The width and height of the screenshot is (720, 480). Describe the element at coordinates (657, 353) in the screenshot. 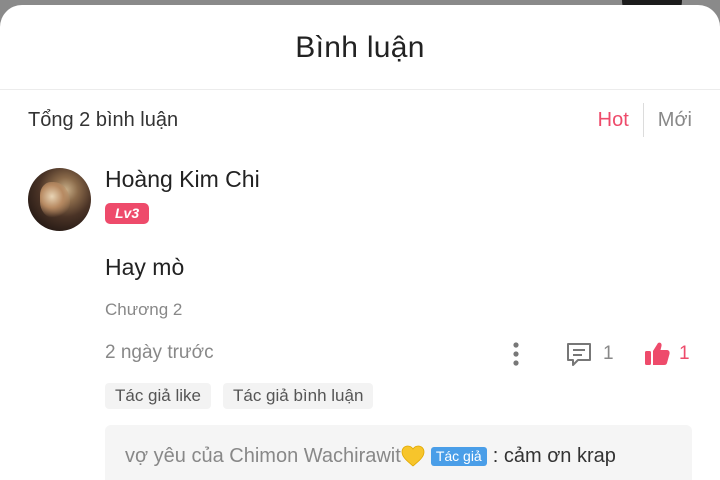

I see `thumbs-up-icon` at that location.